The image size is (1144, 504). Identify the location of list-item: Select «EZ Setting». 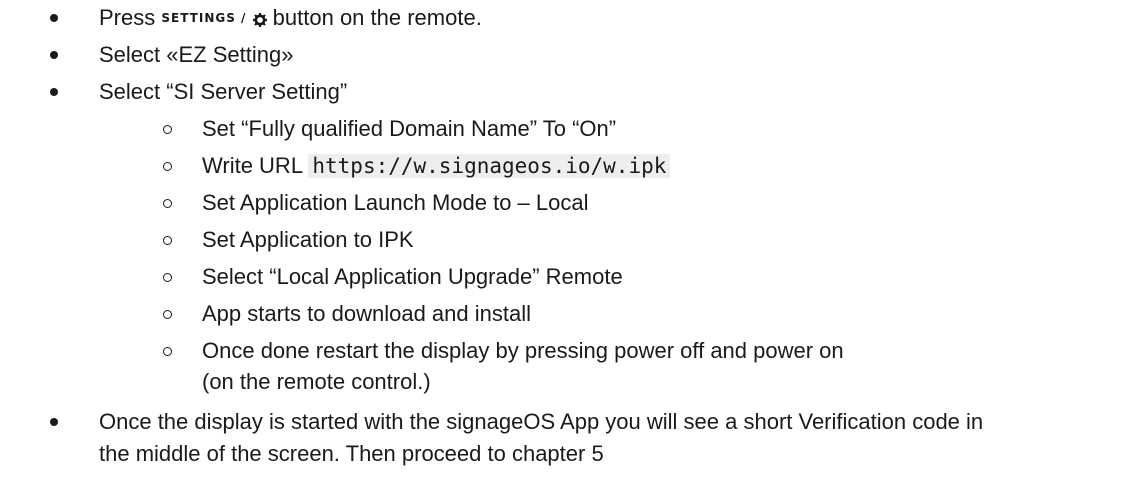
(196, 54).